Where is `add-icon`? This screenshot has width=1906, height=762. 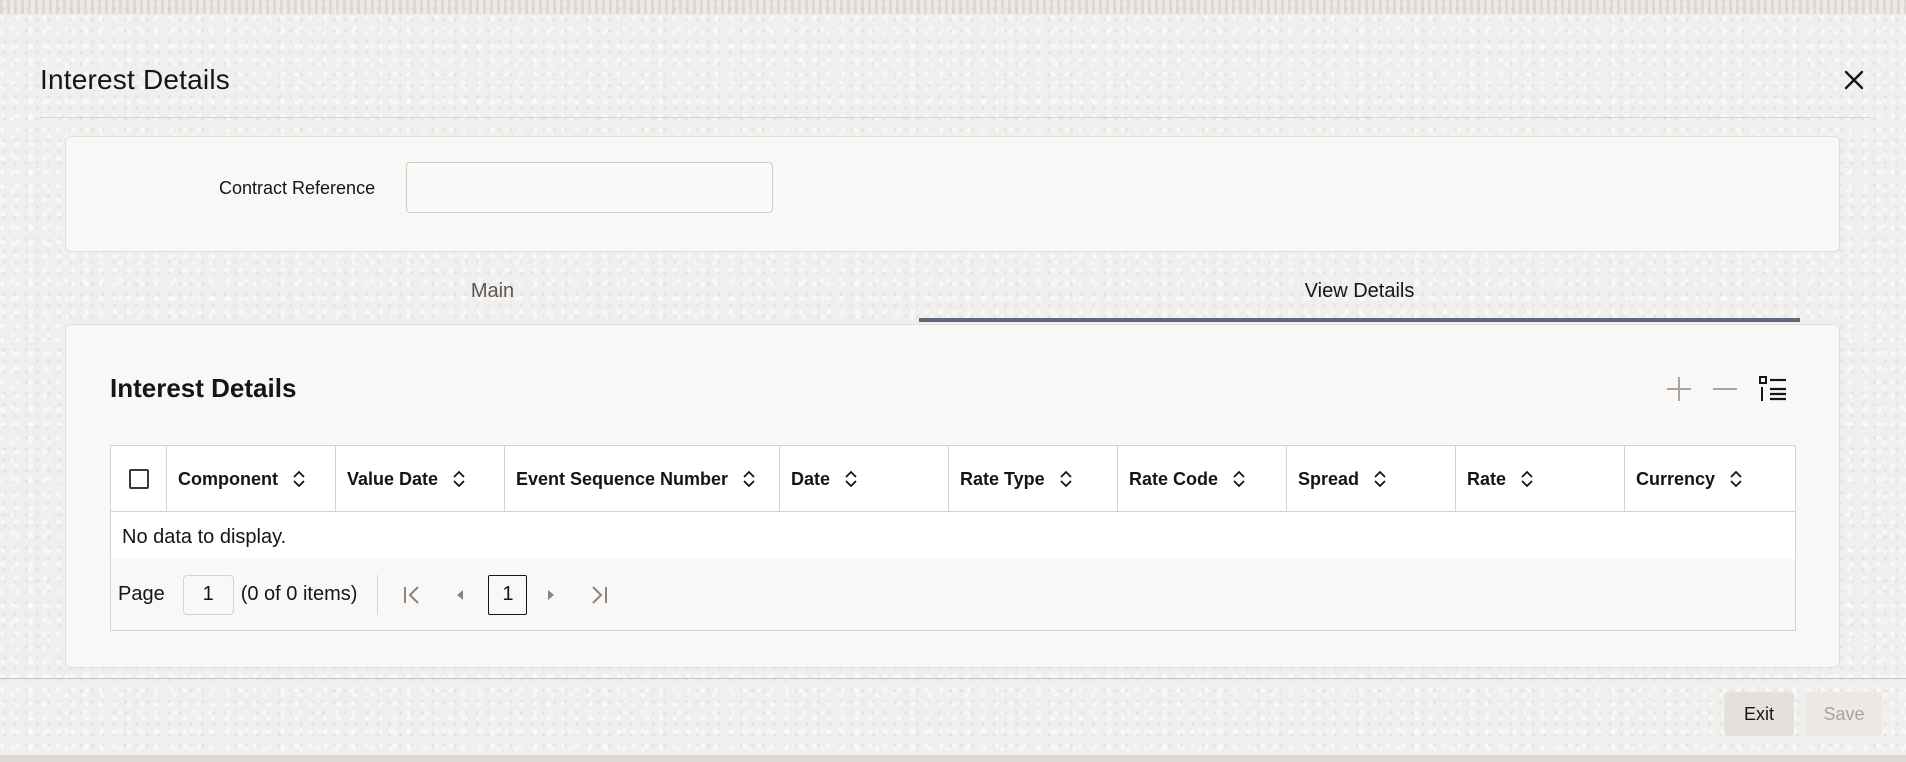
add-icon is located at coordinates (1679, 389).